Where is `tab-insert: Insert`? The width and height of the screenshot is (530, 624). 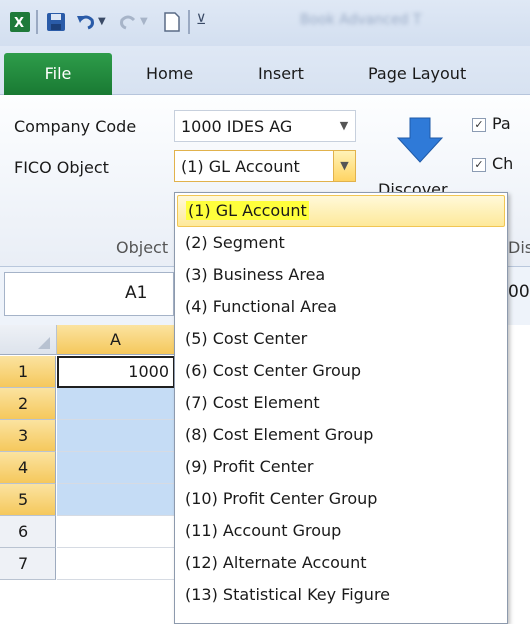 tab-insert: Insert is located at coordinates (281, 73).